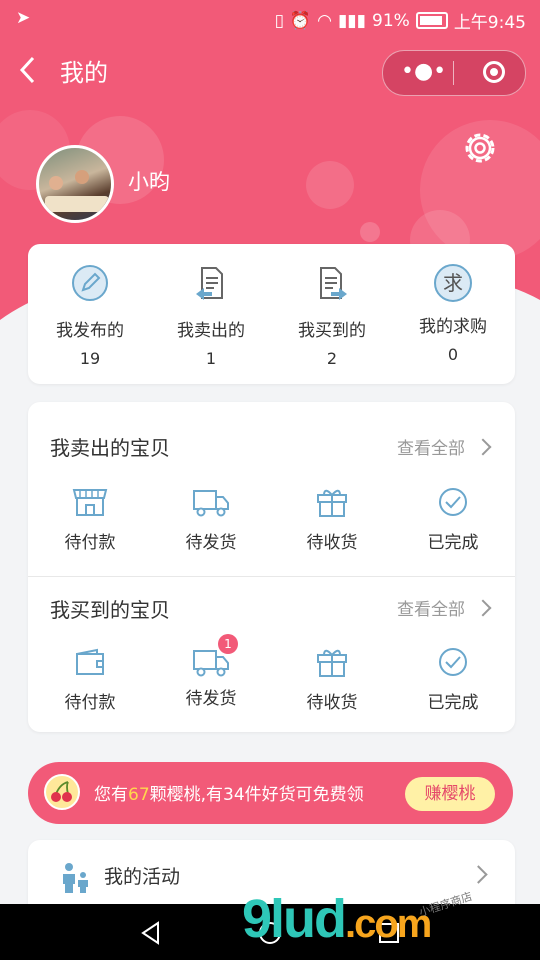 The width and height of the screenshot is (540, 960). What do you see at coordinates (90, 661) in the screenshot?
I see `wallet-icon` at bounding box center [90, 661].